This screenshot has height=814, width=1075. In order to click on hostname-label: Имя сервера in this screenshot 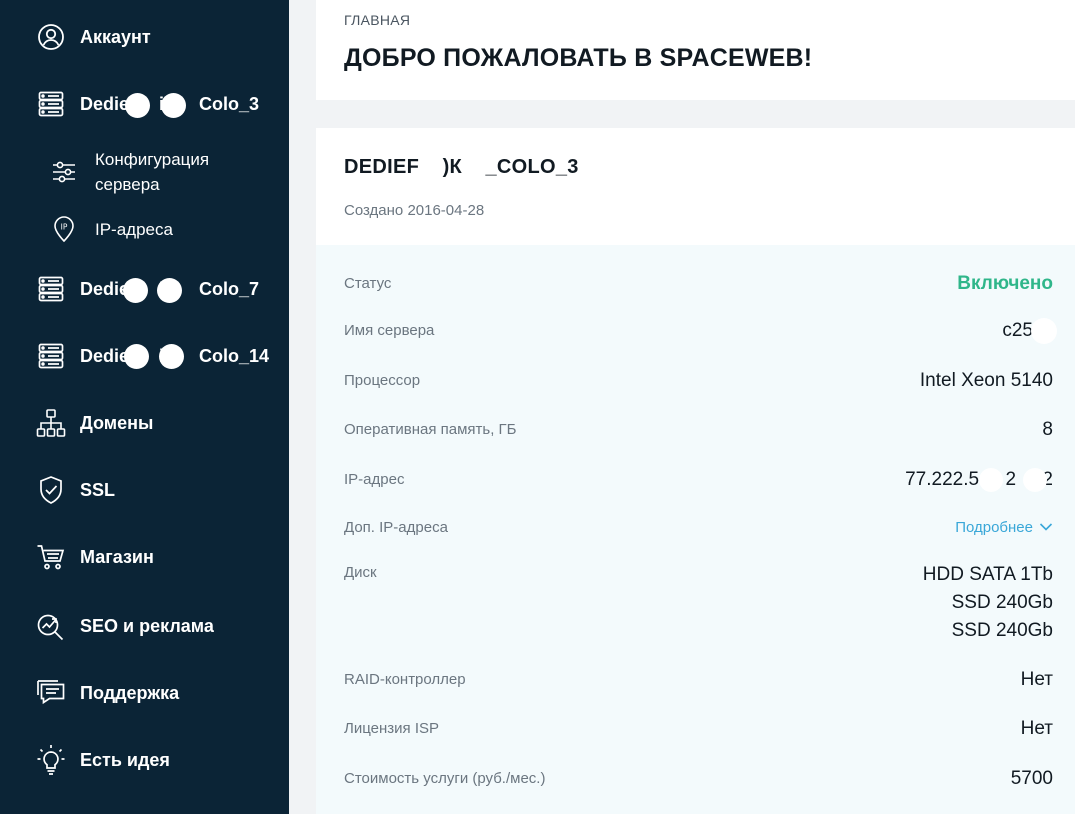, I will do `click(389, 330)`.